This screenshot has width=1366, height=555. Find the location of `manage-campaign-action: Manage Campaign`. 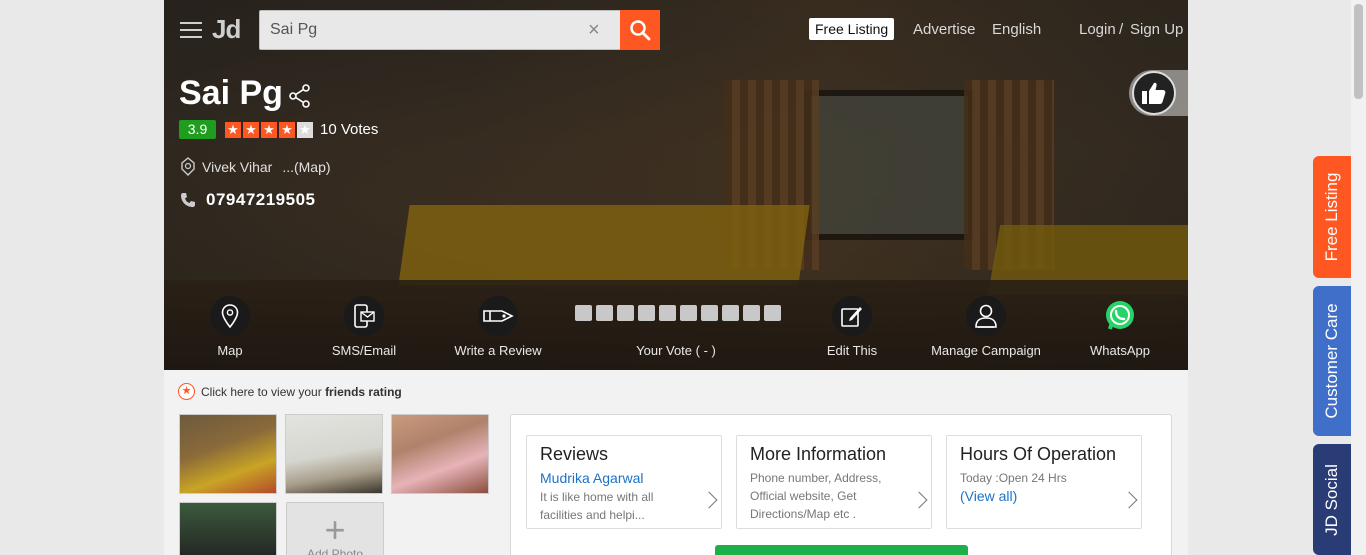

manage-campaign-action: Manage Campaign is located at coordinates (986, 327).